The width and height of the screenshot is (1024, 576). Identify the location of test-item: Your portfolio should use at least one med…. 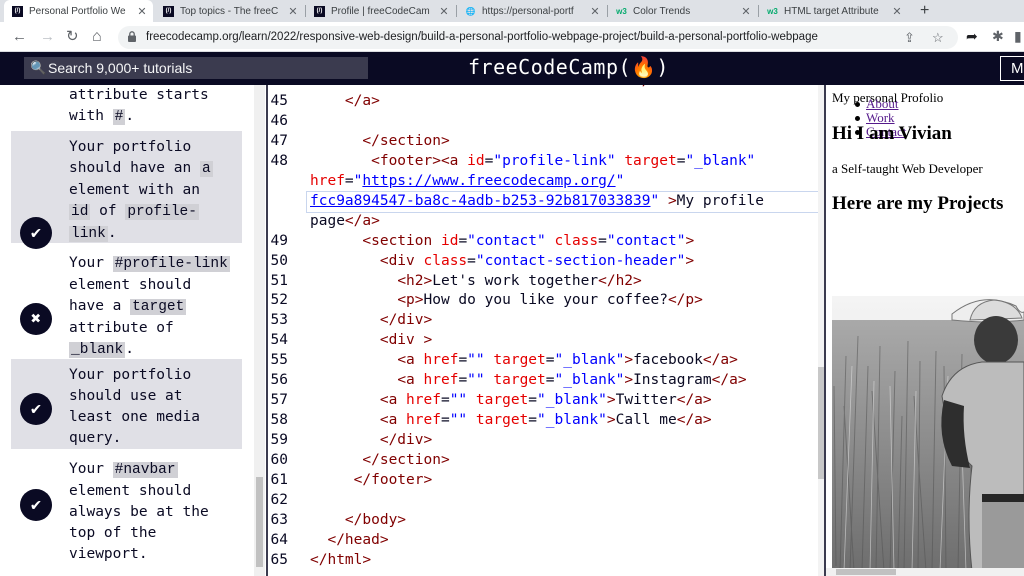
(126, 404).